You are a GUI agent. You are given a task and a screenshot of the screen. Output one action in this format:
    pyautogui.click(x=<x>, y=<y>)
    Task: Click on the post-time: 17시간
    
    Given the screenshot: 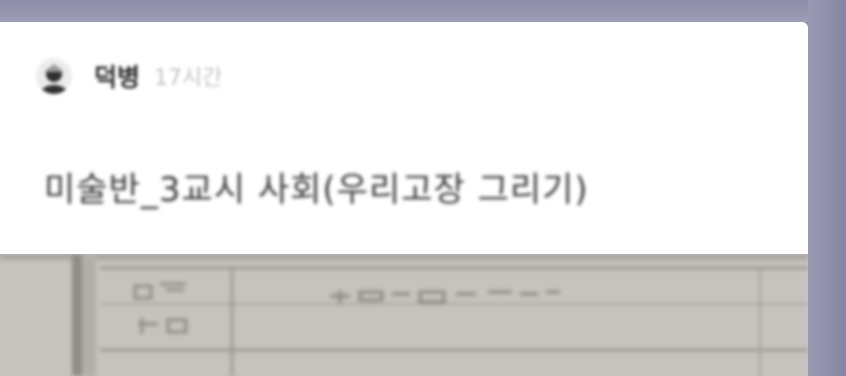 What is the action you would take?
    pyautogui.click(x=188, y=78)
    